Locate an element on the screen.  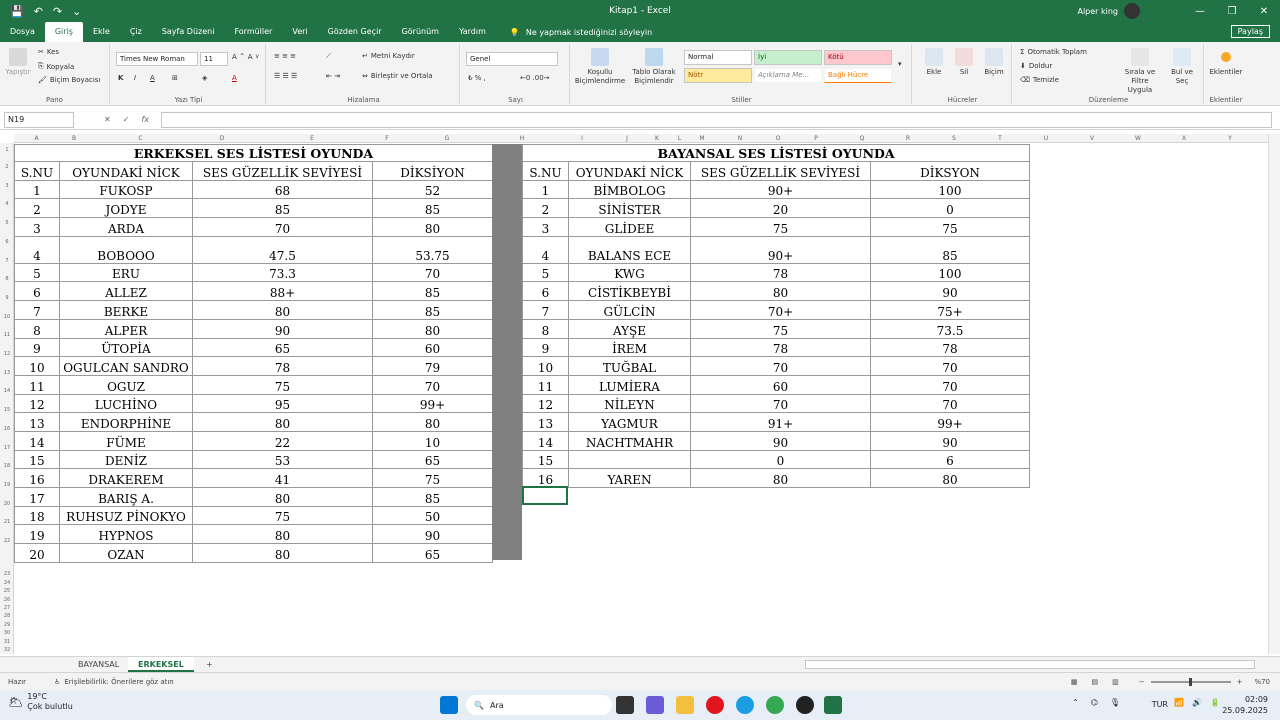
align-top-icon: ≡ ≡ ≡ is located at coordinates (285, 56).